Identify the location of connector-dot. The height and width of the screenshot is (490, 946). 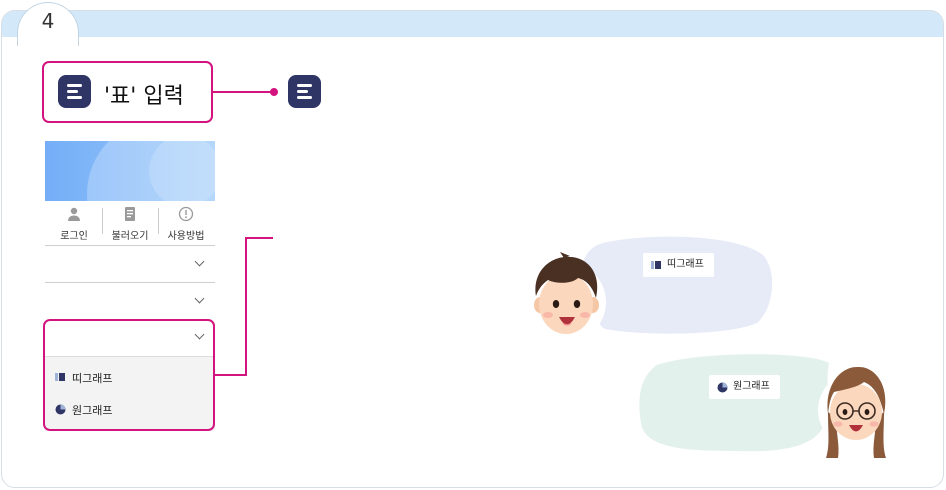
(274, 92).